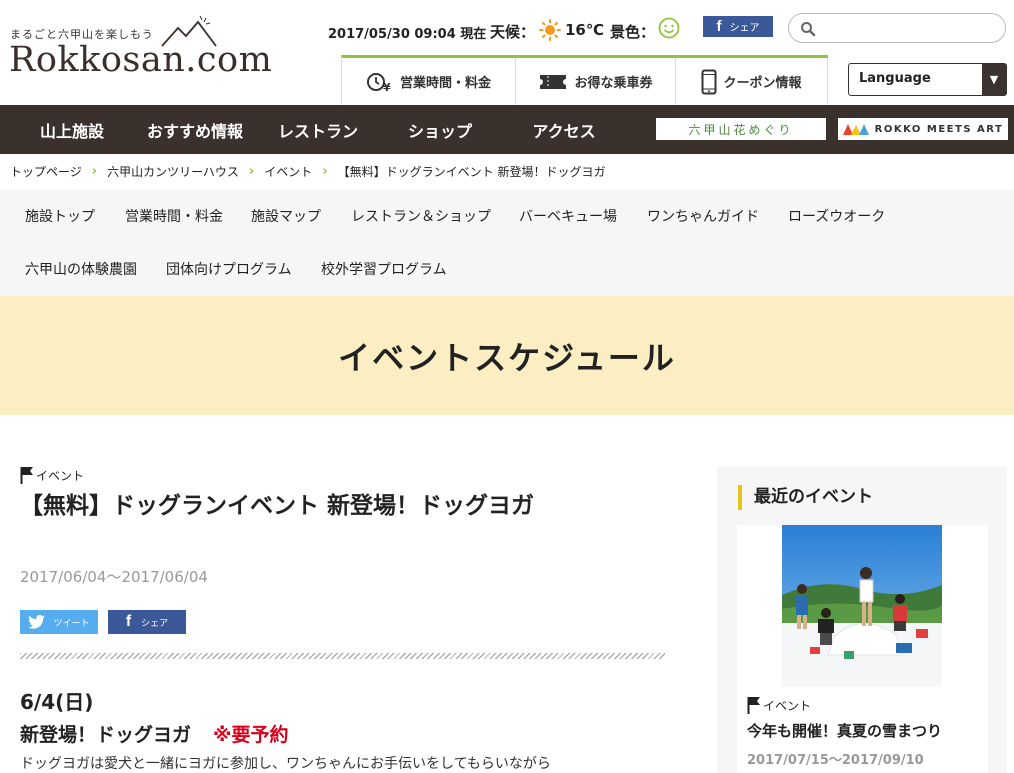 Image resolution: width=1014 pixels, height=773 pixels. Describe the element at coordinates (37, 622) in the screenshot. I see `twitter-bird-icon` at that location.